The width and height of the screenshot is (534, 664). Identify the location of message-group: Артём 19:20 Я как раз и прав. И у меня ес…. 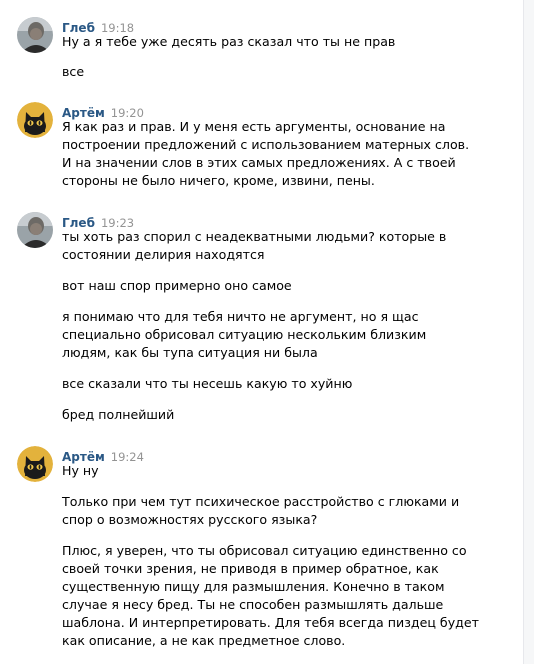
(262, 147).